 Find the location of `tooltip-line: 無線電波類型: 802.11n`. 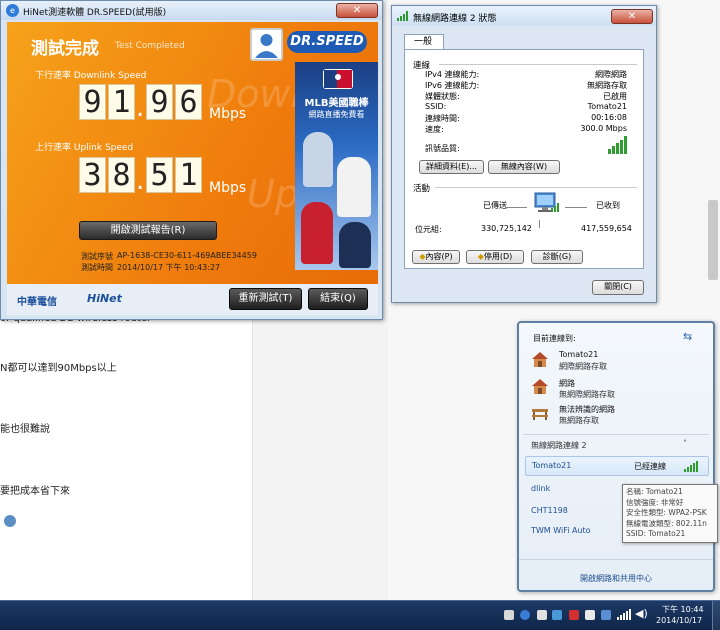

tooltip-line: 無線電波類型: 802.11n is located at coordinates (666, 523).